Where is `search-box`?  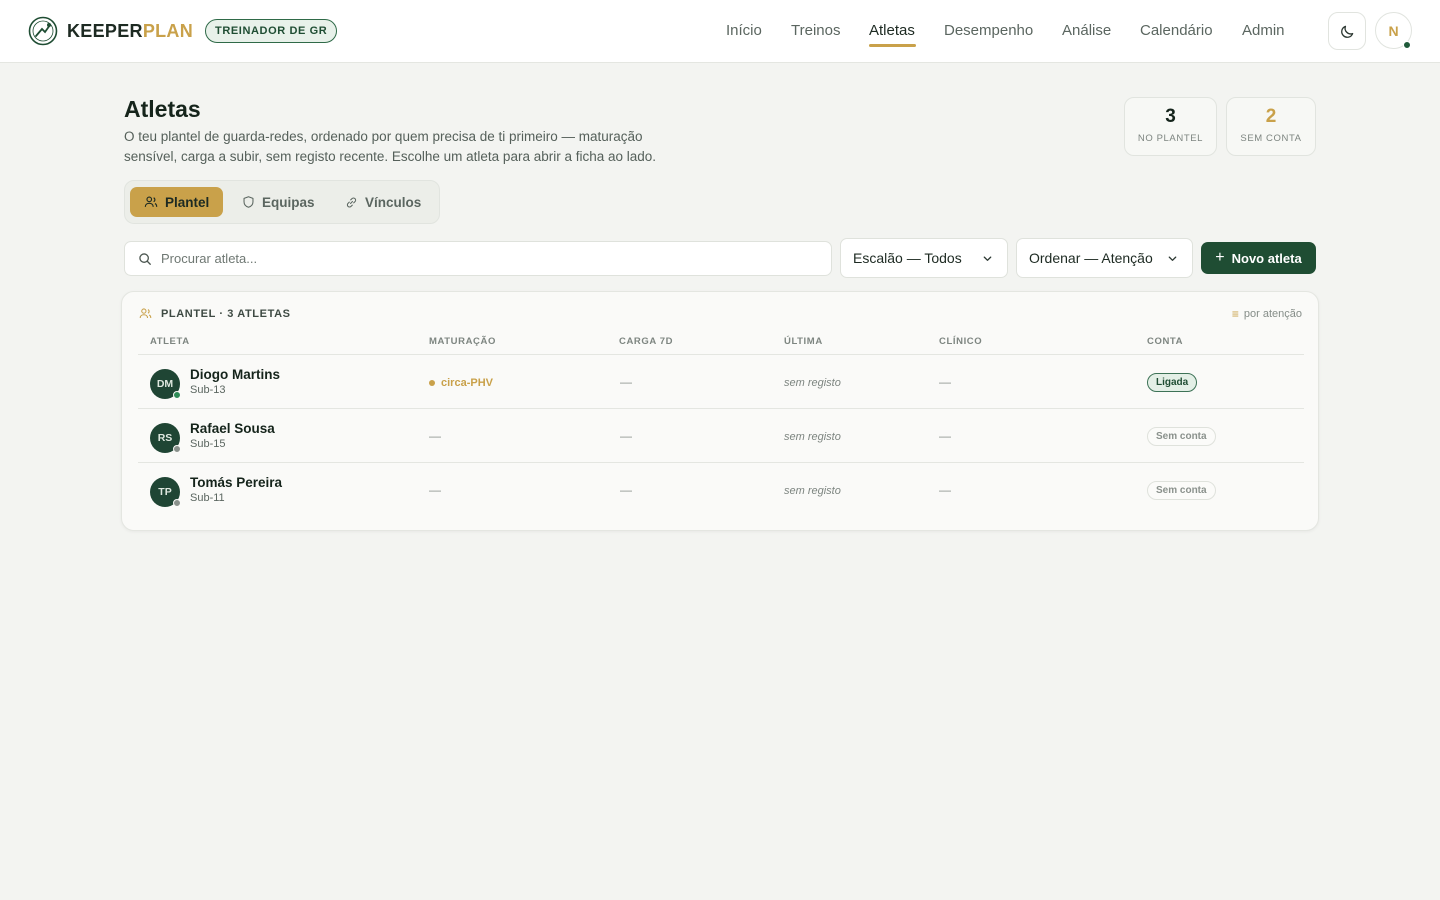
search-box is located at coordinates (478, 258).